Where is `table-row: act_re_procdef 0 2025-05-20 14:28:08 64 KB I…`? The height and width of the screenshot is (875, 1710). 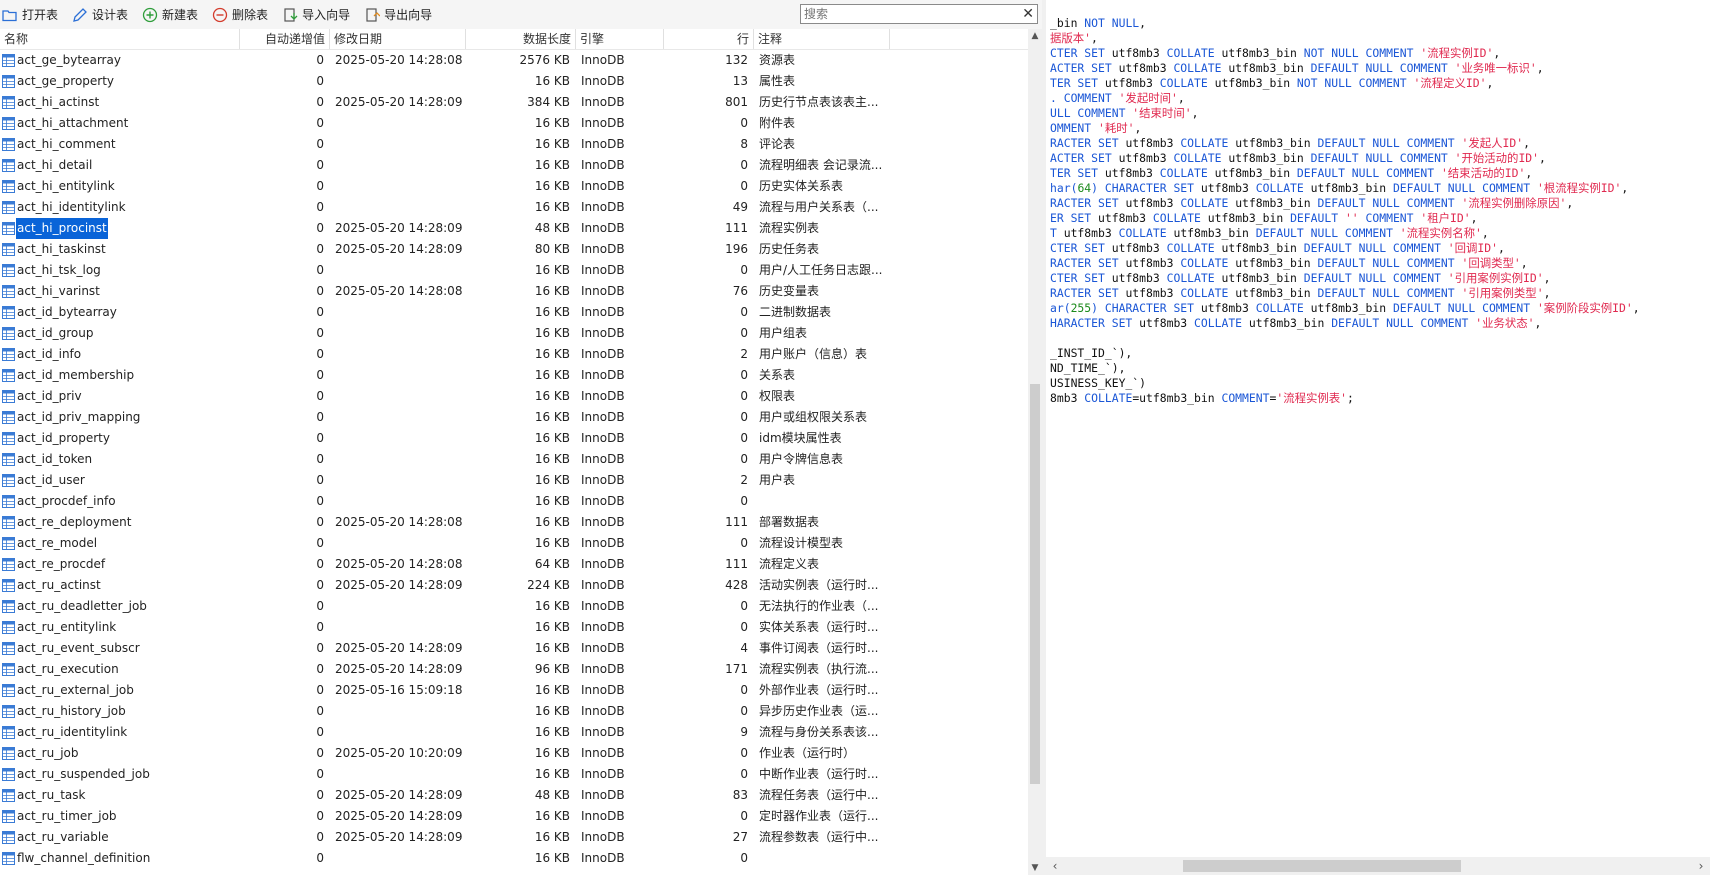
table-row: act_re_procdef 0 2025-05-20 14:28:08 64 KB I… is located at coordinates (514, 564).